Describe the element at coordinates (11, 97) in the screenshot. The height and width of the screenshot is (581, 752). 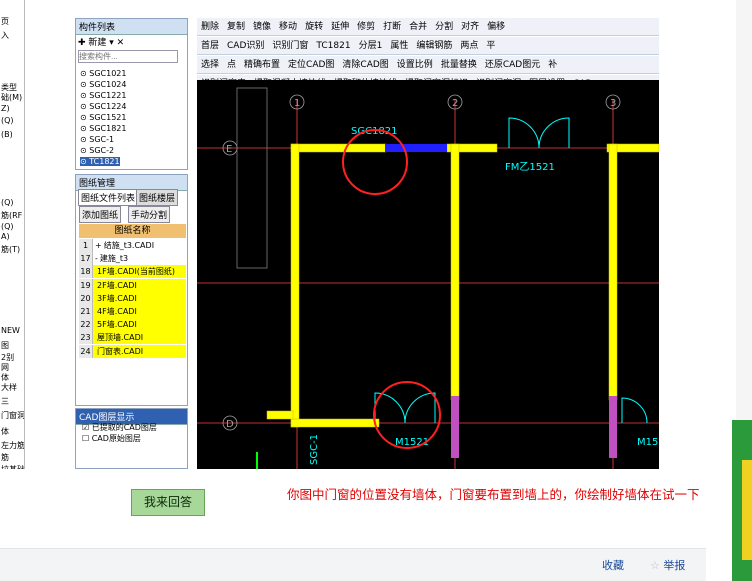
I see `left-item: 础(M)` at that location.